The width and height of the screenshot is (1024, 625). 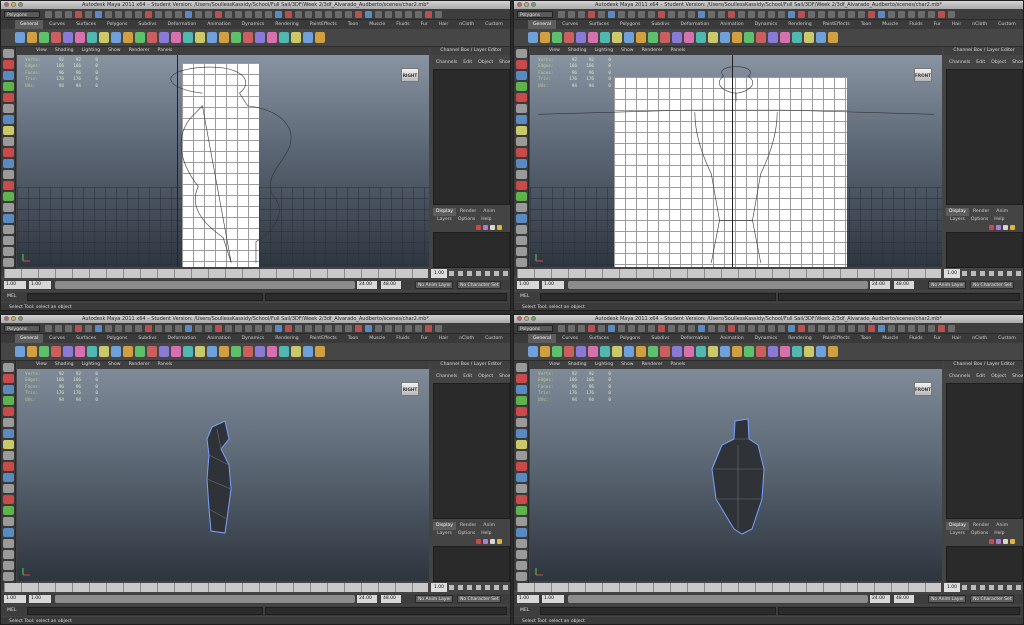 I want to click on prev-key-icon, so click(x=469, y=273).